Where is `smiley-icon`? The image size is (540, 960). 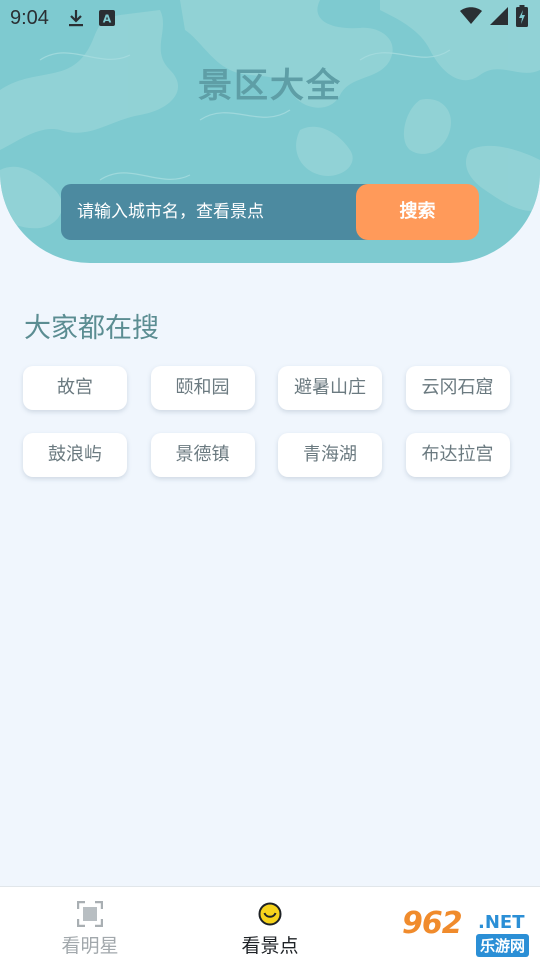
smiley-icon is located at coordinates (270, 914).